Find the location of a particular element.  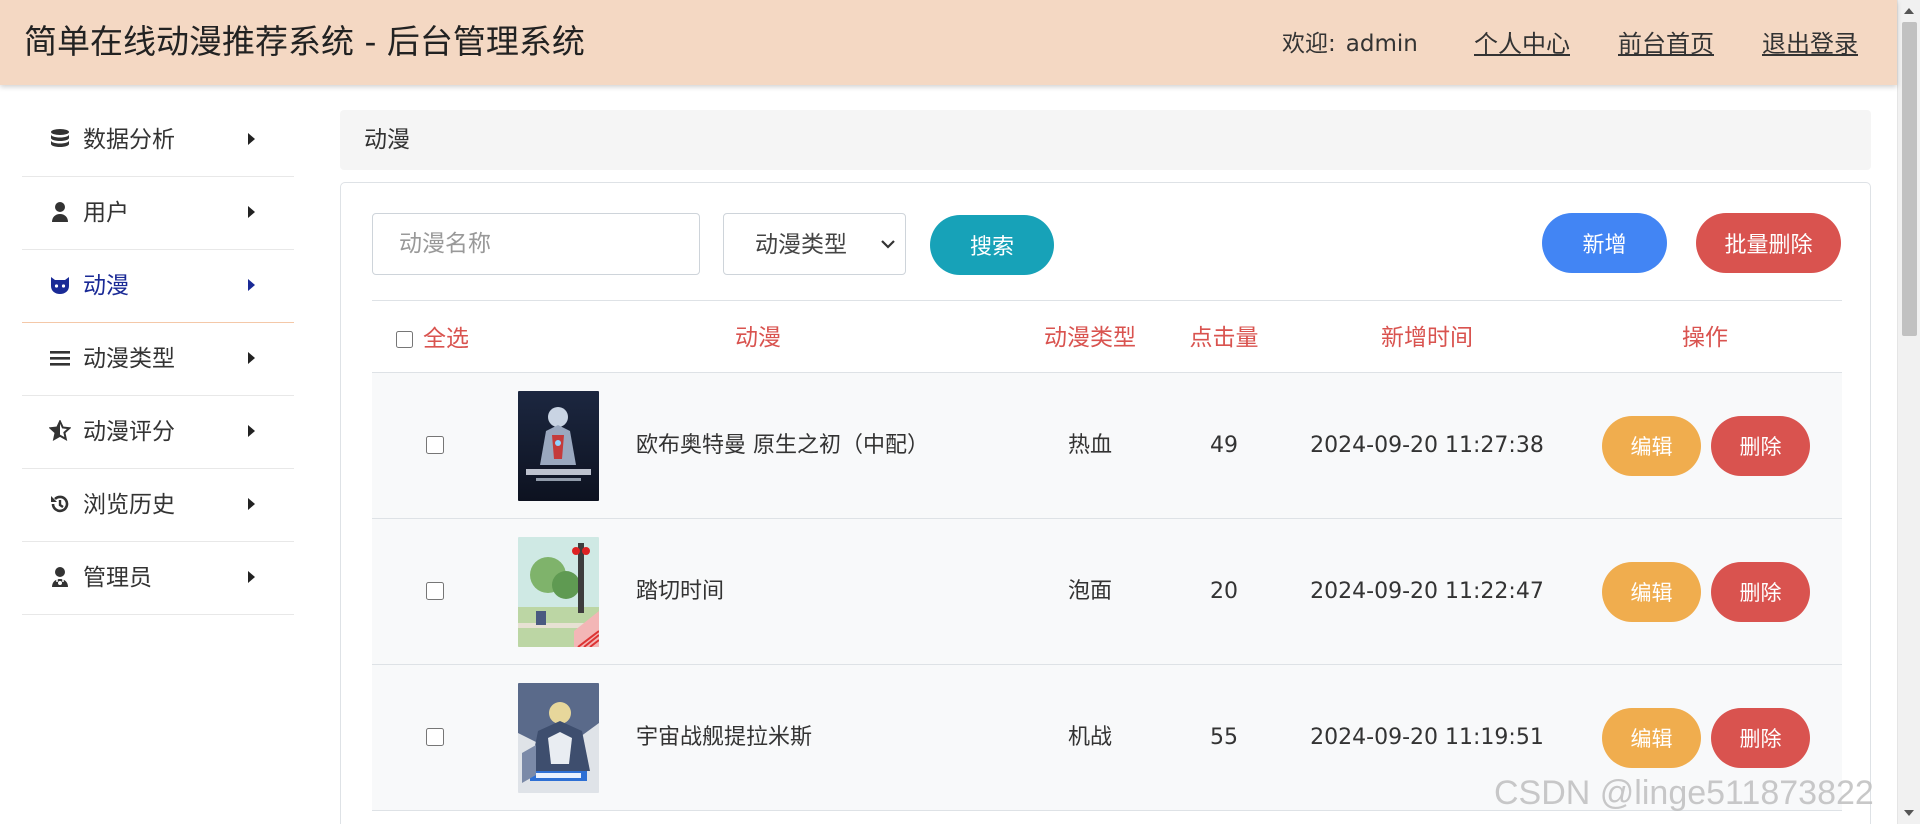

anime-type: 机战 is located at coordinates (1090, 737).